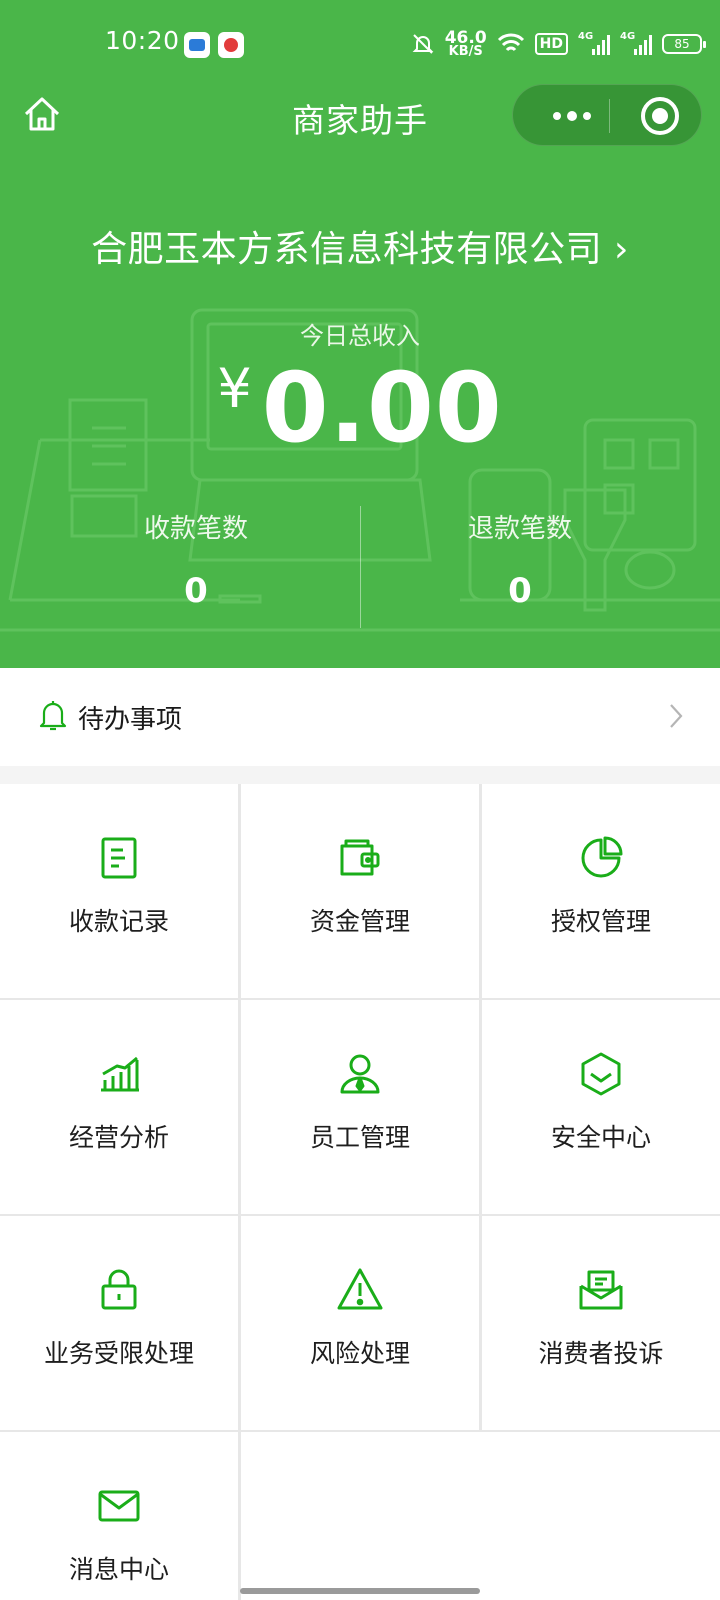 The height and width of the screenshot is (1600, 720). Describe the element at coordinates (520, 559) in the screenshot. I see `stat-refunds: 退款笔数 0` at that location.